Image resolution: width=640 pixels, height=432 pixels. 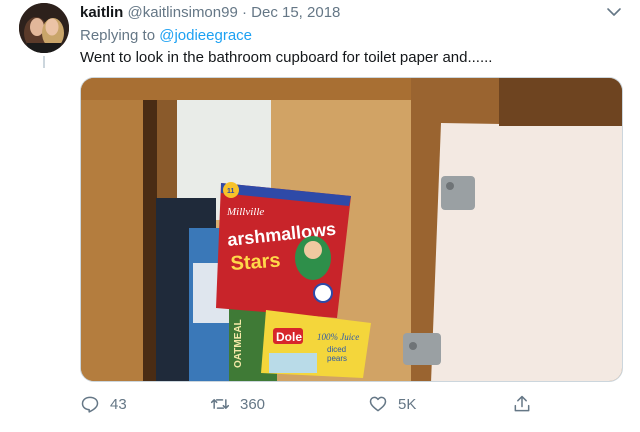 What do you see at coordinates (183, 12) in the screenshot?
I see `user-handle: @kaitlinsimon99` at bounding box center [183, 12].